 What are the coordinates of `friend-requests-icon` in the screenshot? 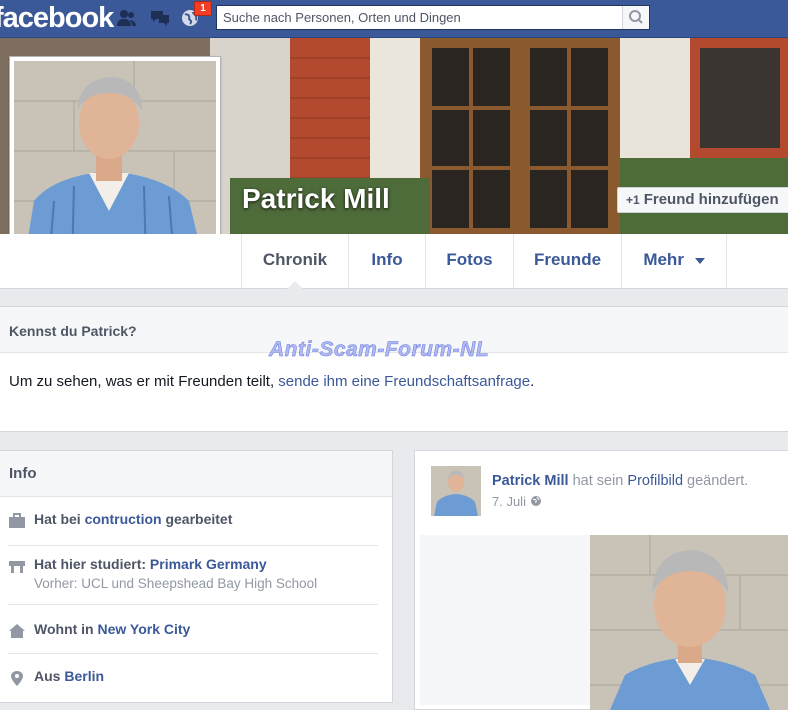 It's located at (127, 18).